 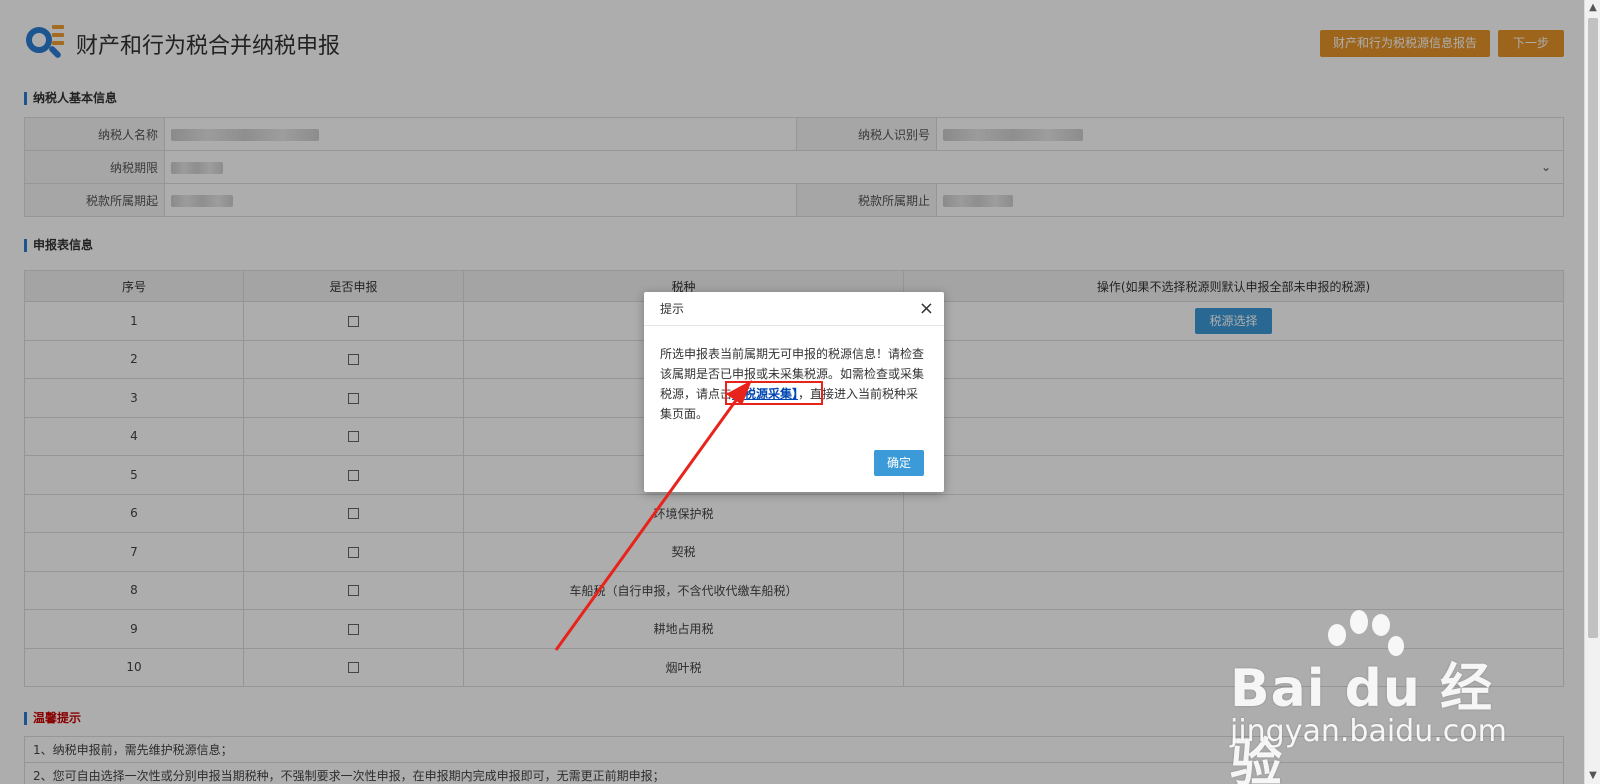 What do you see at coordinates (1593, 328) in the screenshot?
I see `scrollbar-thumb` at bounding box center [1593, 328].